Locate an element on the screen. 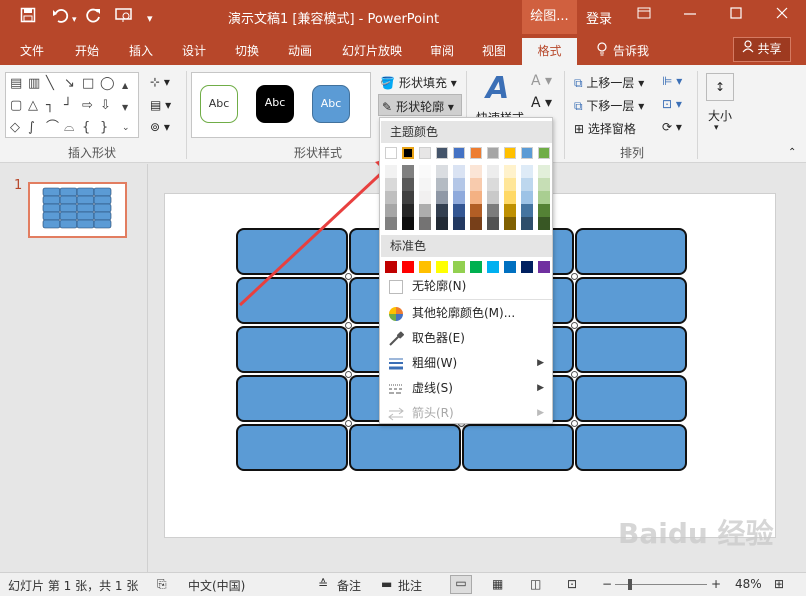 This screenshot has height=596, width=806. size-icon: ↕ is located at coordinates (720, 87).